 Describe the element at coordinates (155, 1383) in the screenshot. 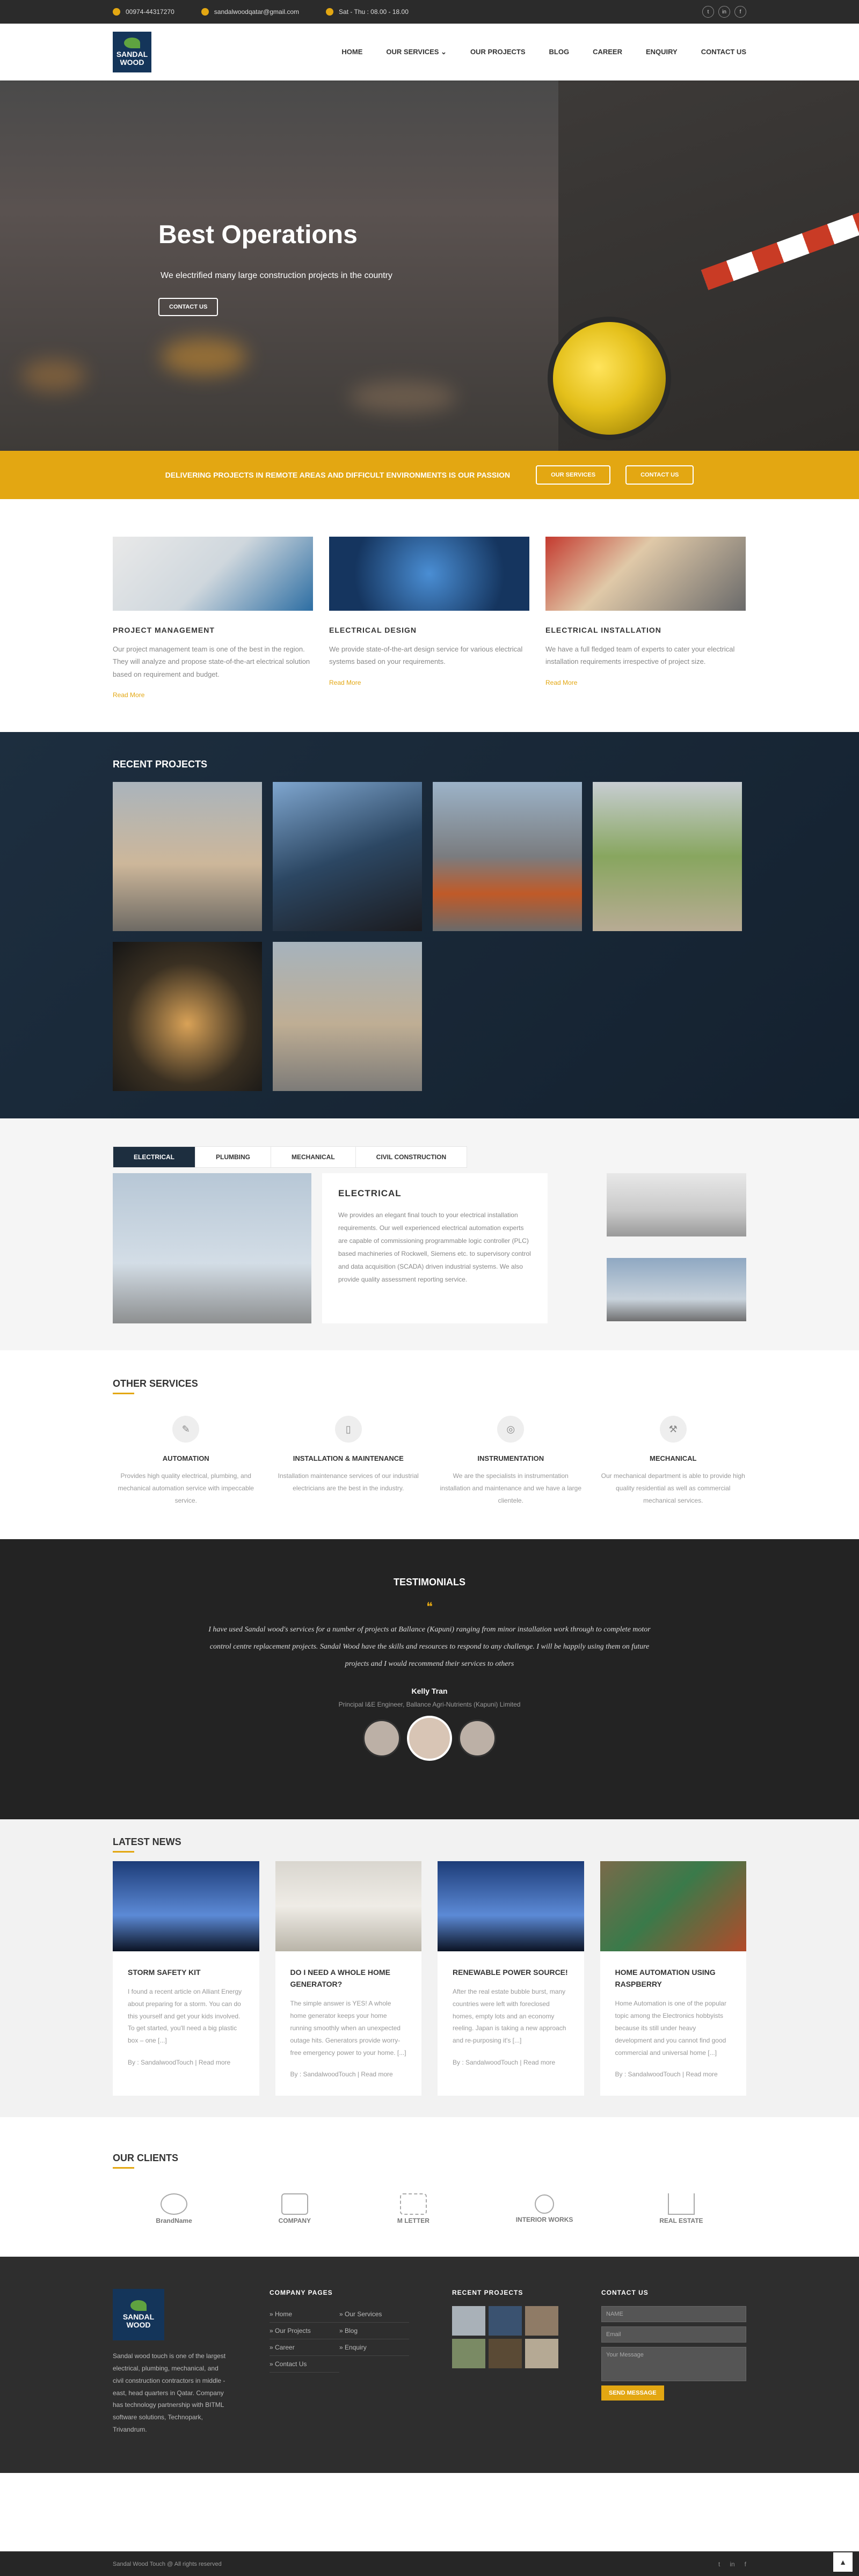

I see `other-services-title: OTHER SERVICES` at that location.